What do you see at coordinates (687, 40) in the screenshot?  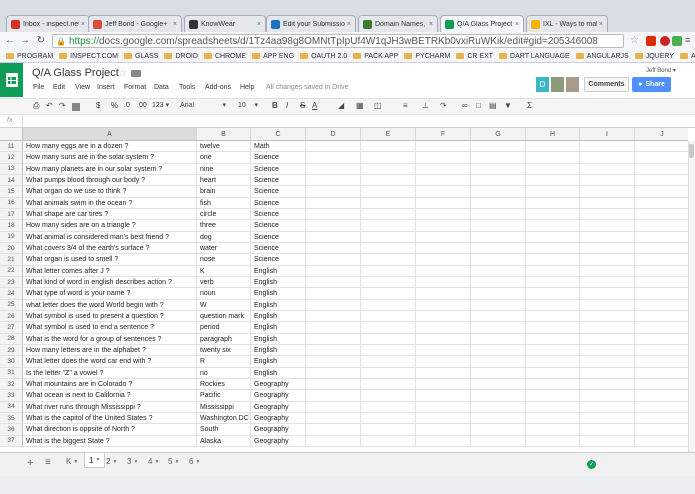 I see `chrome-menu-icon: ≡` at bounding box center [687, 40].